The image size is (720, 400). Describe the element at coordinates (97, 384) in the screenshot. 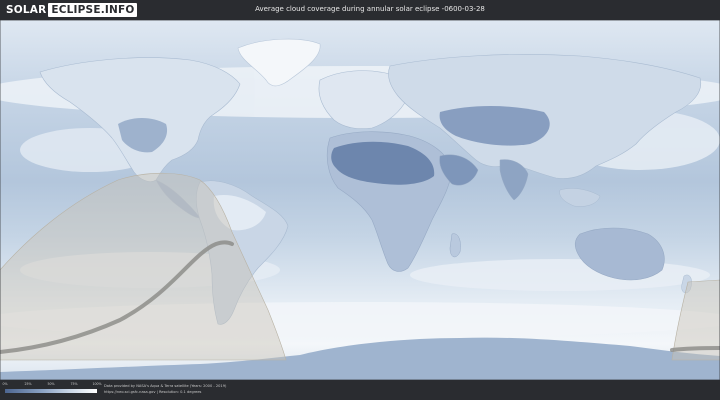

I see `legend-tick: 100%` at that location.